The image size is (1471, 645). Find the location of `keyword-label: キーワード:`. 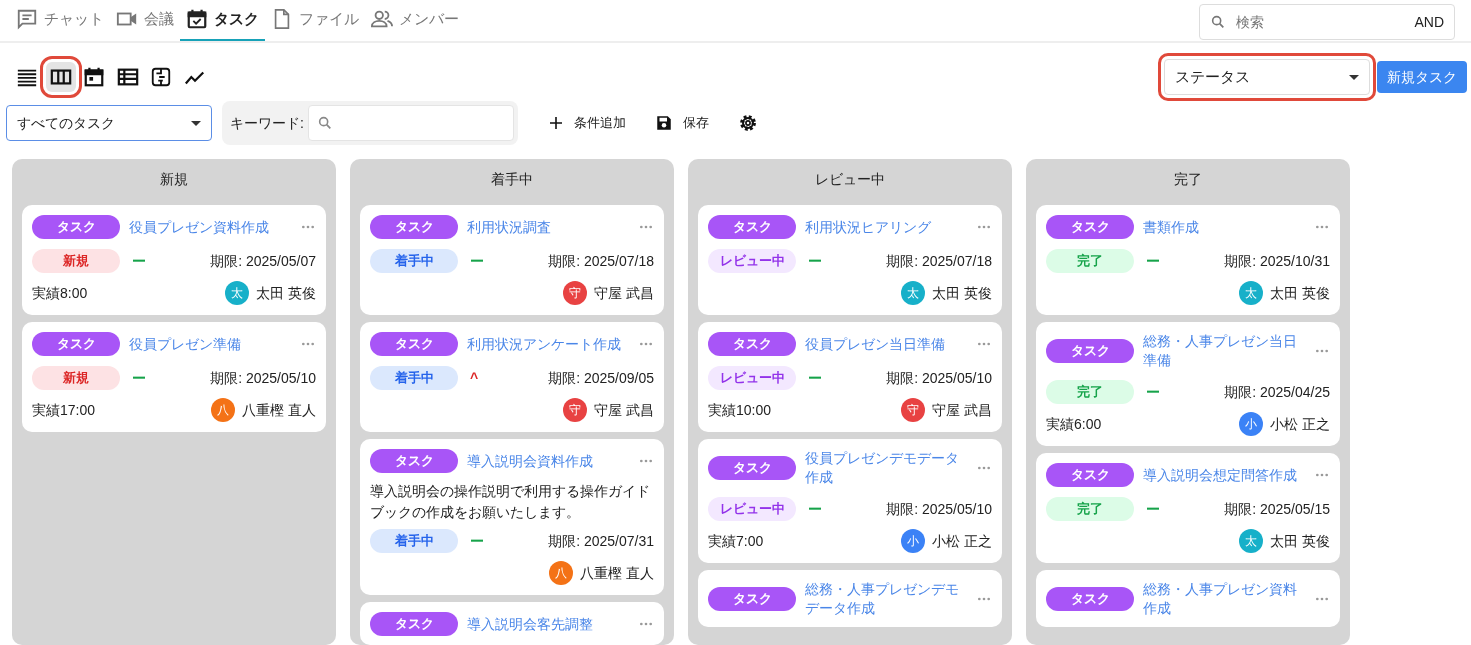

keyword-label: キーワード: is located at coordinates (267, 123).